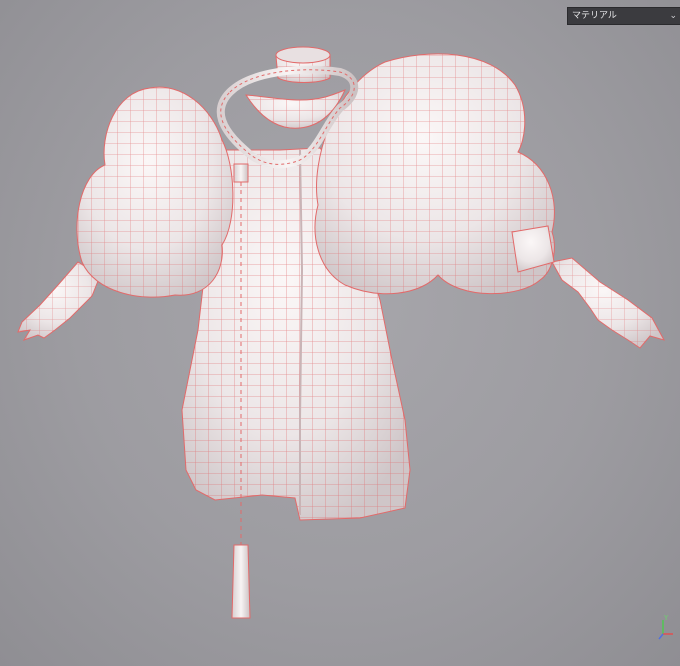 The image size is (680, 666). What do you see at coordinates (608, 303) in the screenshot?
I see `right-hand` at bounding box center [608, 303].